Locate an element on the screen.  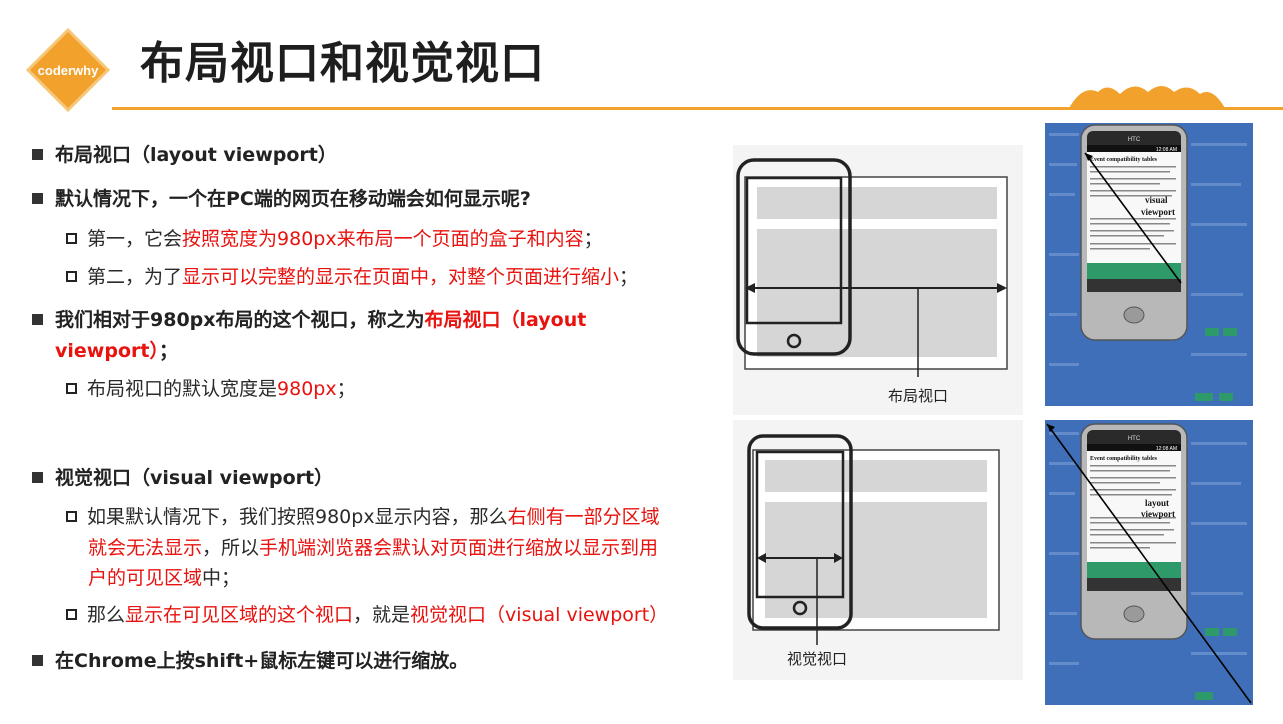
bullet-chrome-zoom: 在Chrome上按shift+鼠标左键可以进行缩放。 is located at coordinates (250, 661).